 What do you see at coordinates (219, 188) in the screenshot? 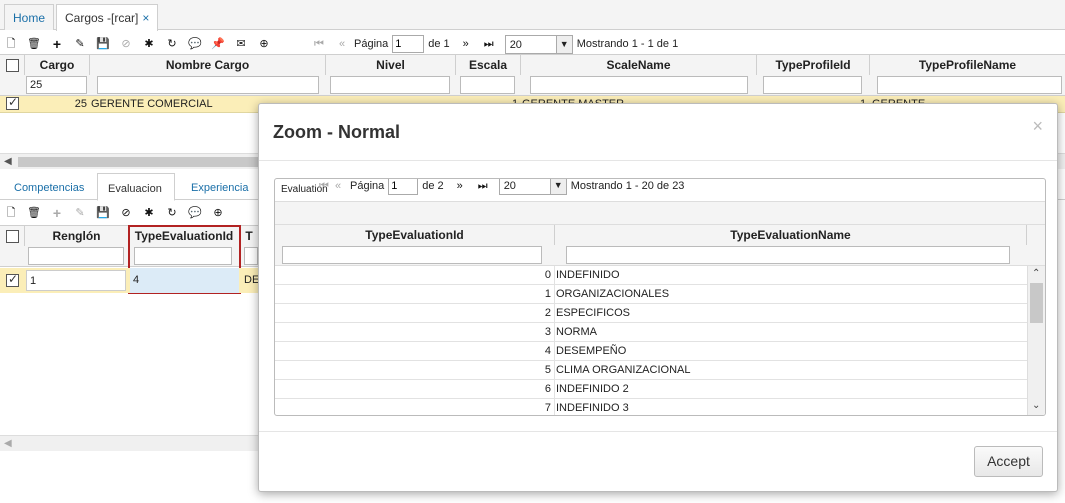
I see `tab-experiencia: Experiencia` at bounding box center [219, 188].